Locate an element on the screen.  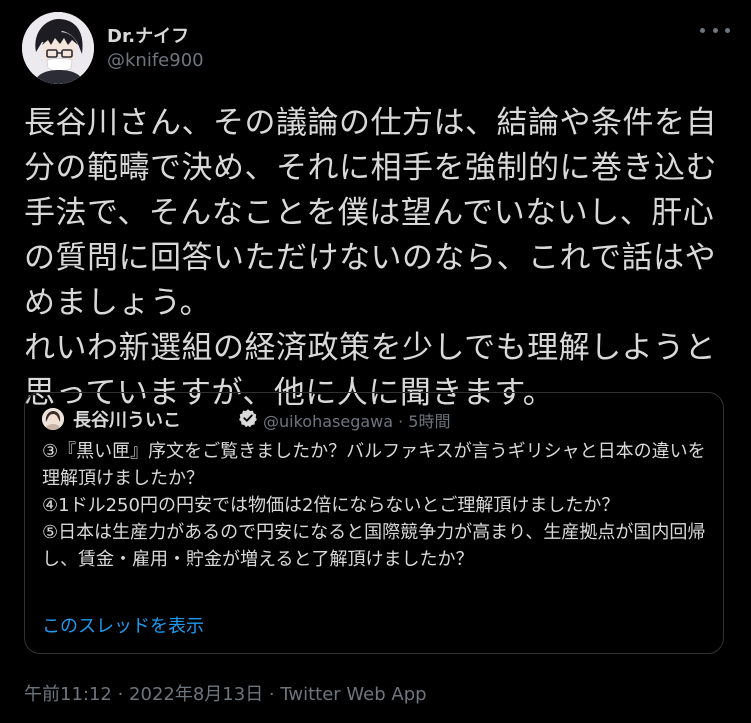
author-name: Dr.ナイフ is located at coordinates (148, 35).